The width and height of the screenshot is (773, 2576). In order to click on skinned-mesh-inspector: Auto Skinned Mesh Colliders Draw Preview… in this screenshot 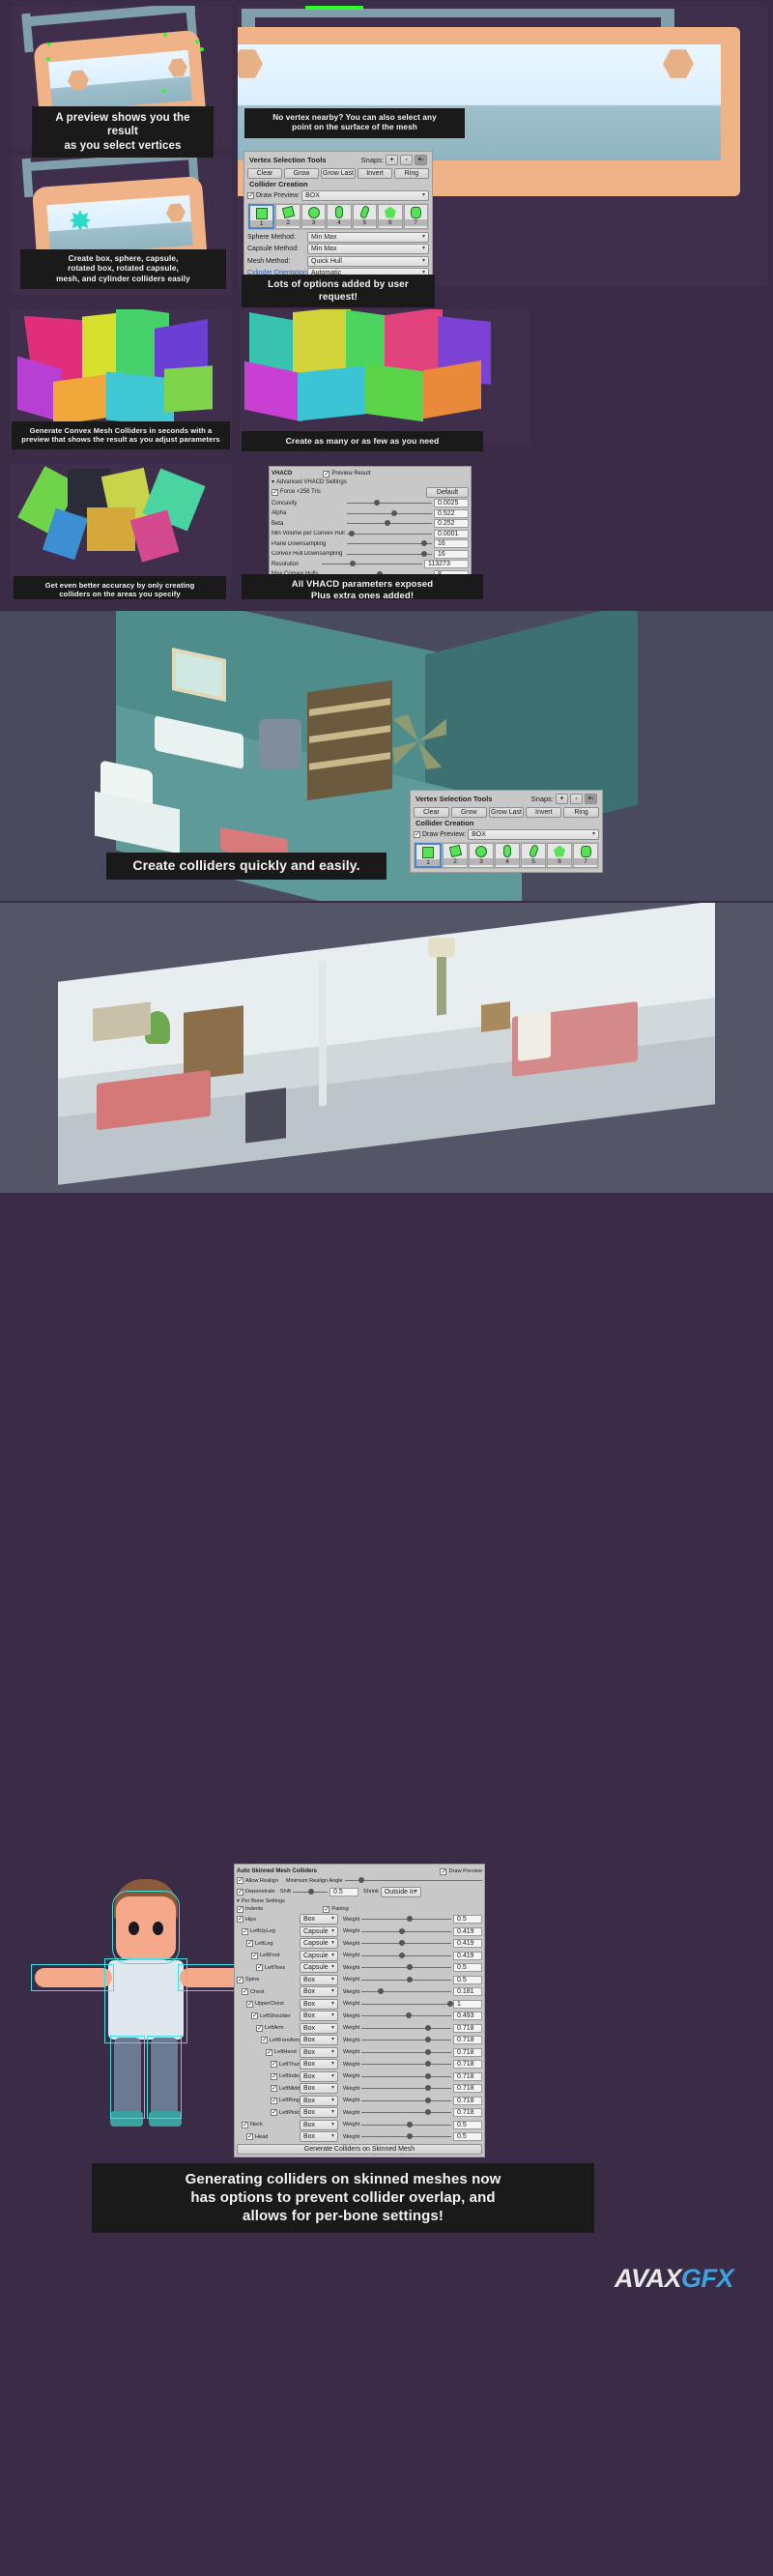, I will do `click(359, 2010)`.